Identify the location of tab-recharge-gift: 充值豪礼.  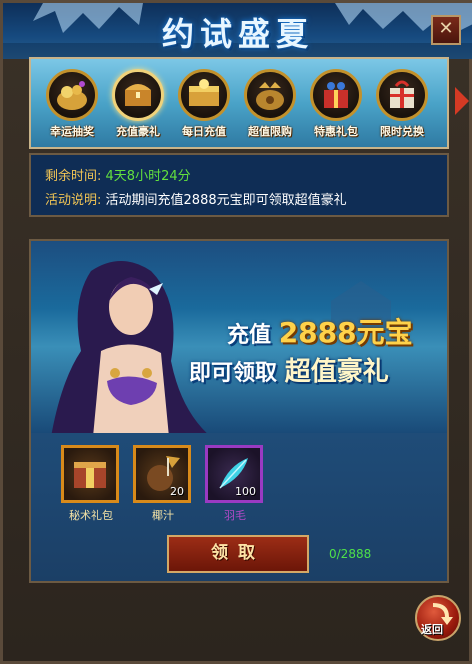
(138, 104).